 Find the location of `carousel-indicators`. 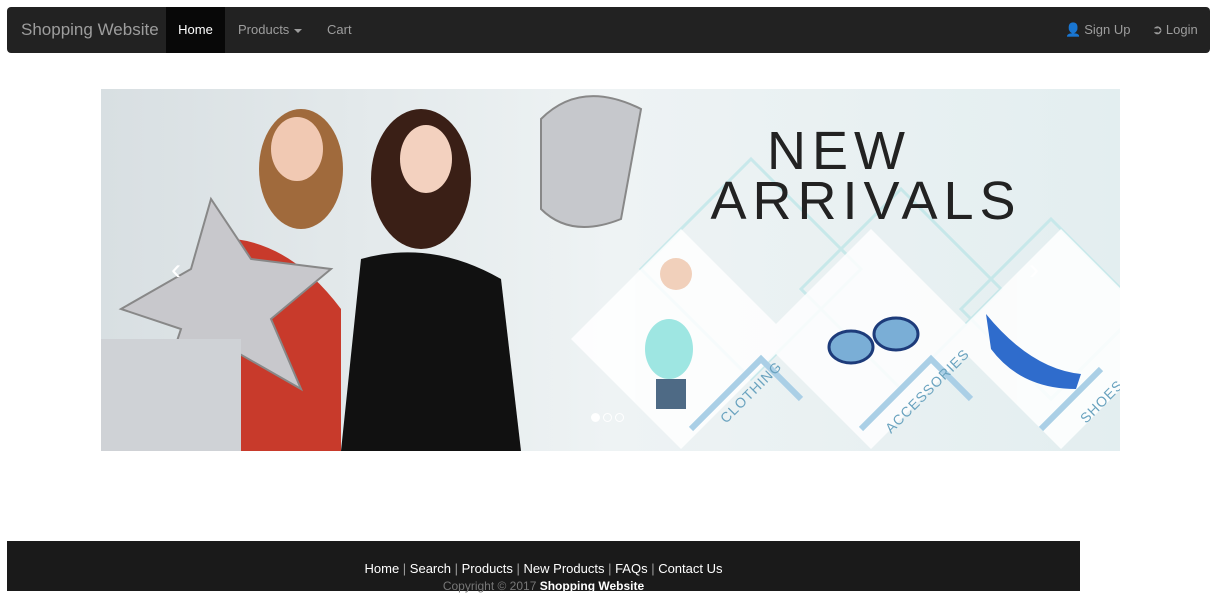

carousel-indicators is located at coordinates (609, 418).